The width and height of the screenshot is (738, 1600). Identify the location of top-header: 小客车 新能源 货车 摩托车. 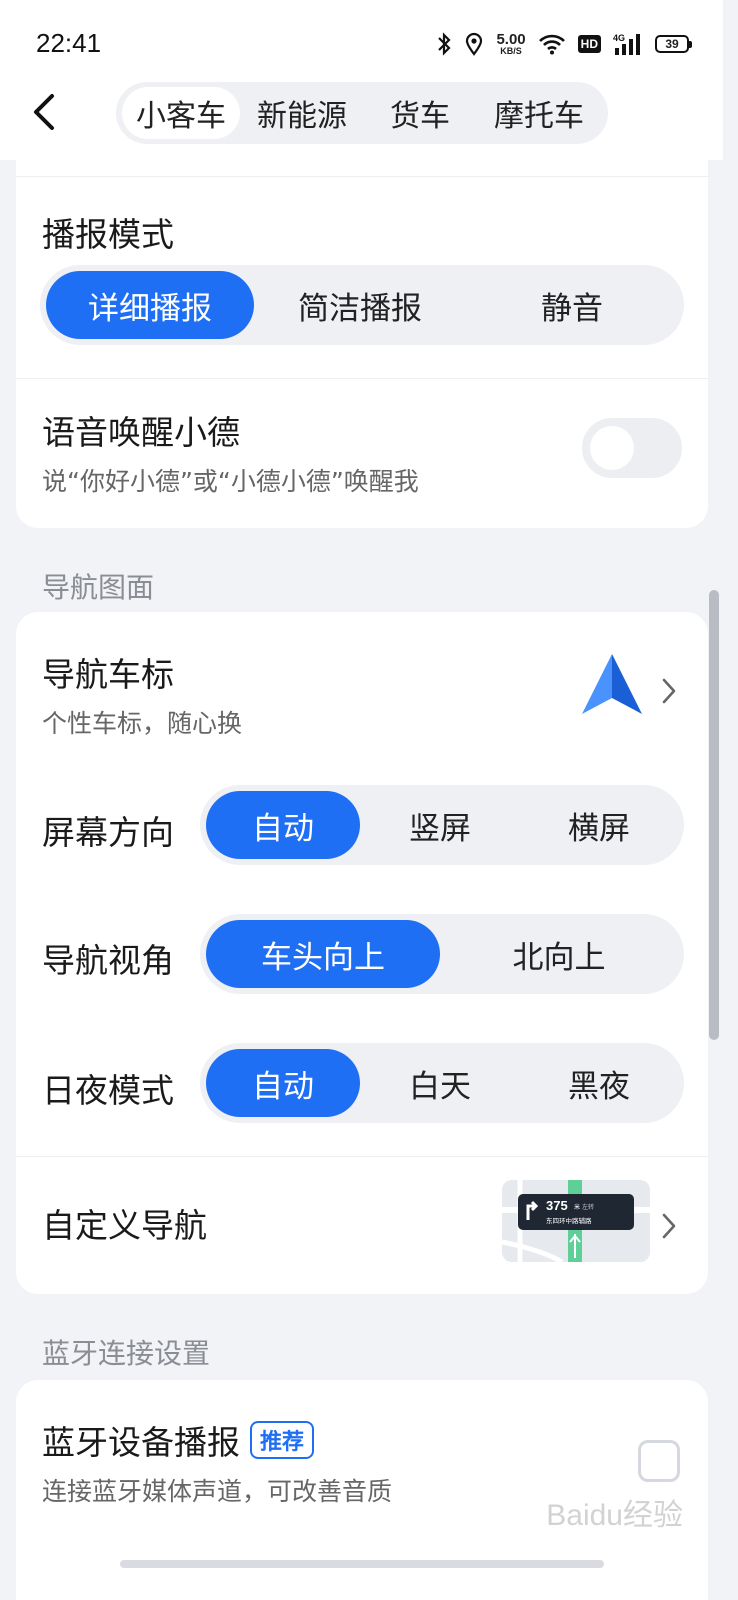
(361, 120).